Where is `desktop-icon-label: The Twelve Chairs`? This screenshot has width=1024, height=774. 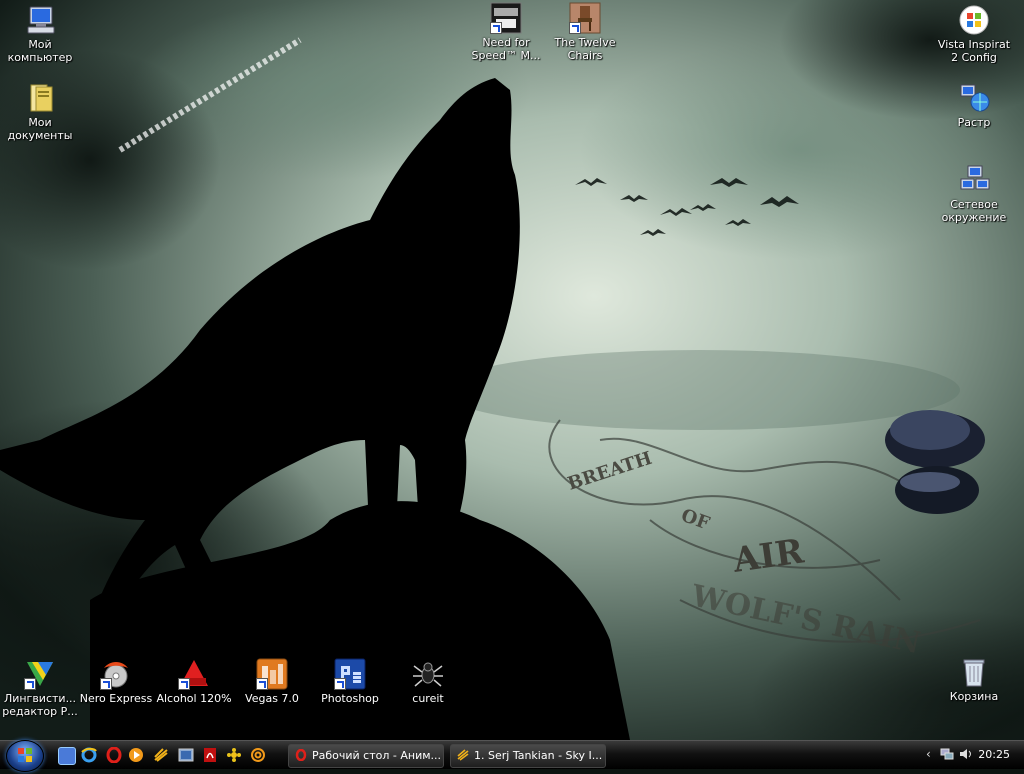 desktop-icon-label: The Twelve Chairs is located at coordinates (585, 49).